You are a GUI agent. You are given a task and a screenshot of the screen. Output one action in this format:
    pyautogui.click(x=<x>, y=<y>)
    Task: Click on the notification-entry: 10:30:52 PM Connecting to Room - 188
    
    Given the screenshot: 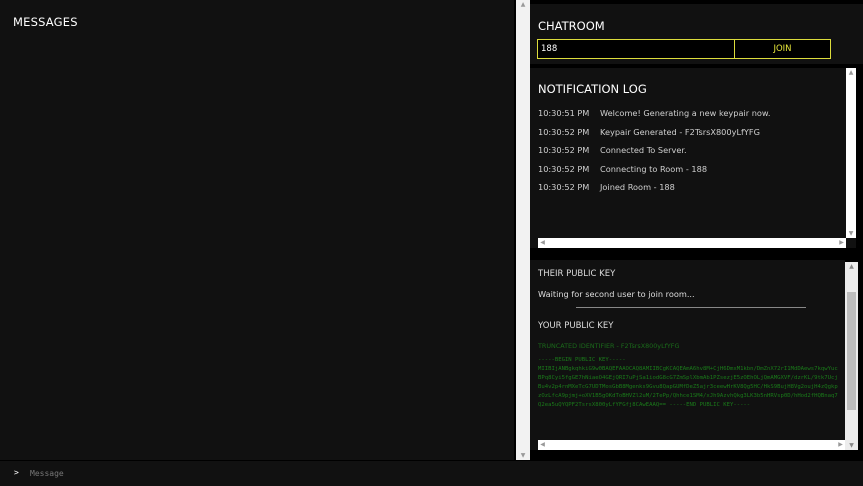 What is the action you would take?
    pyautogui.click(x=688, y=169)
    